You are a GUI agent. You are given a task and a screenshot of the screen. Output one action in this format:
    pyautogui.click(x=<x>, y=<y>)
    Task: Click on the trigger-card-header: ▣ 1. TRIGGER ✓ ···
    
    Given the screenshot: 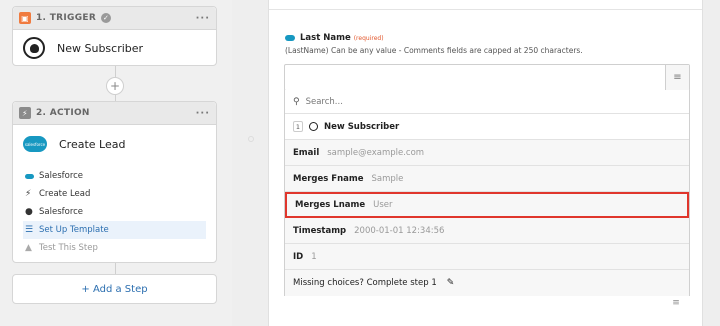 What is the action you would take?
    pyautogui.click(x=114, y=18)
    